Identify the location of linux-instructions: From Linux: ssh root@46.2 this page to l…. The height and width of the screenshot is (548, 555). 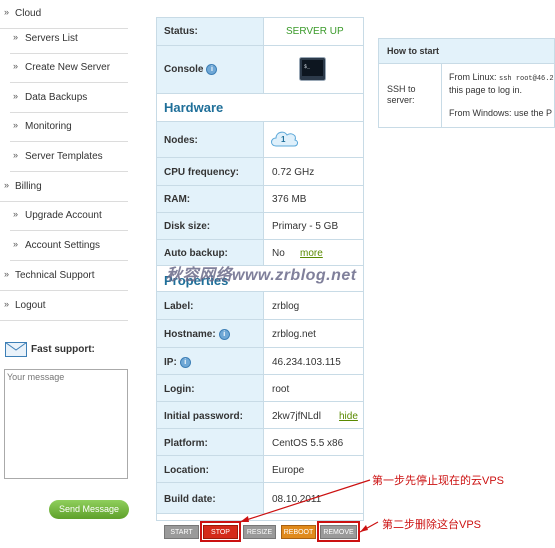
(501, 84).